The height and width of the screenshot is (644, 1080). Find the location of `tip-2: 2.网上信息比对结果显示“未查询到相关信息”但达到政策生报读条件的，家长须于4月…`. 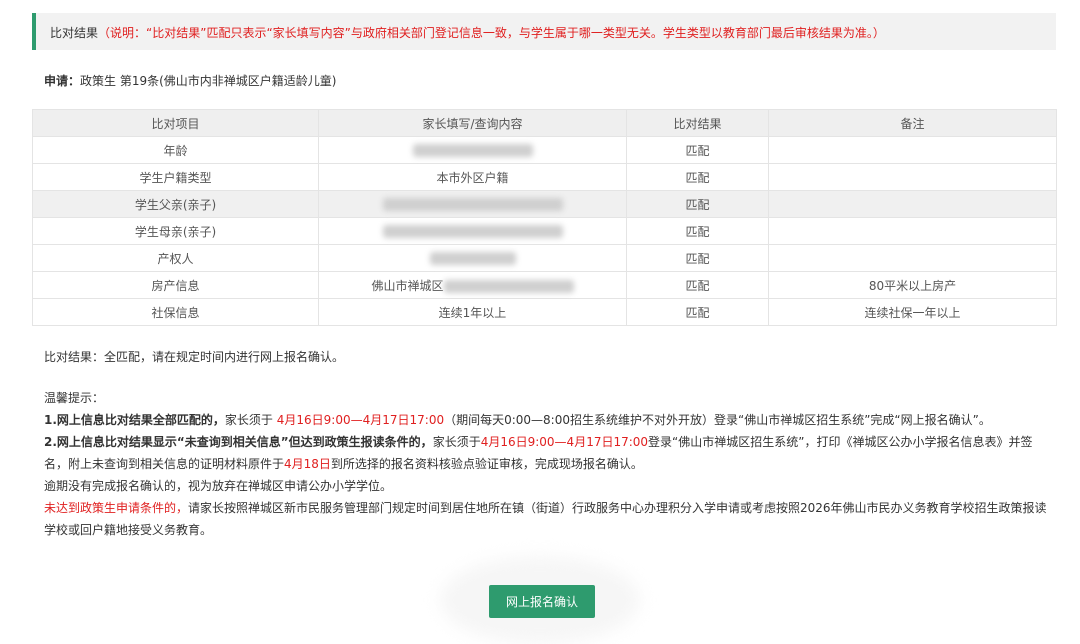

tip-2: 2.网上信息比对结果显示“未查询到相关信息”但达到政策生报读条件的，家长须于4月… is located at coordinates (549, 453).